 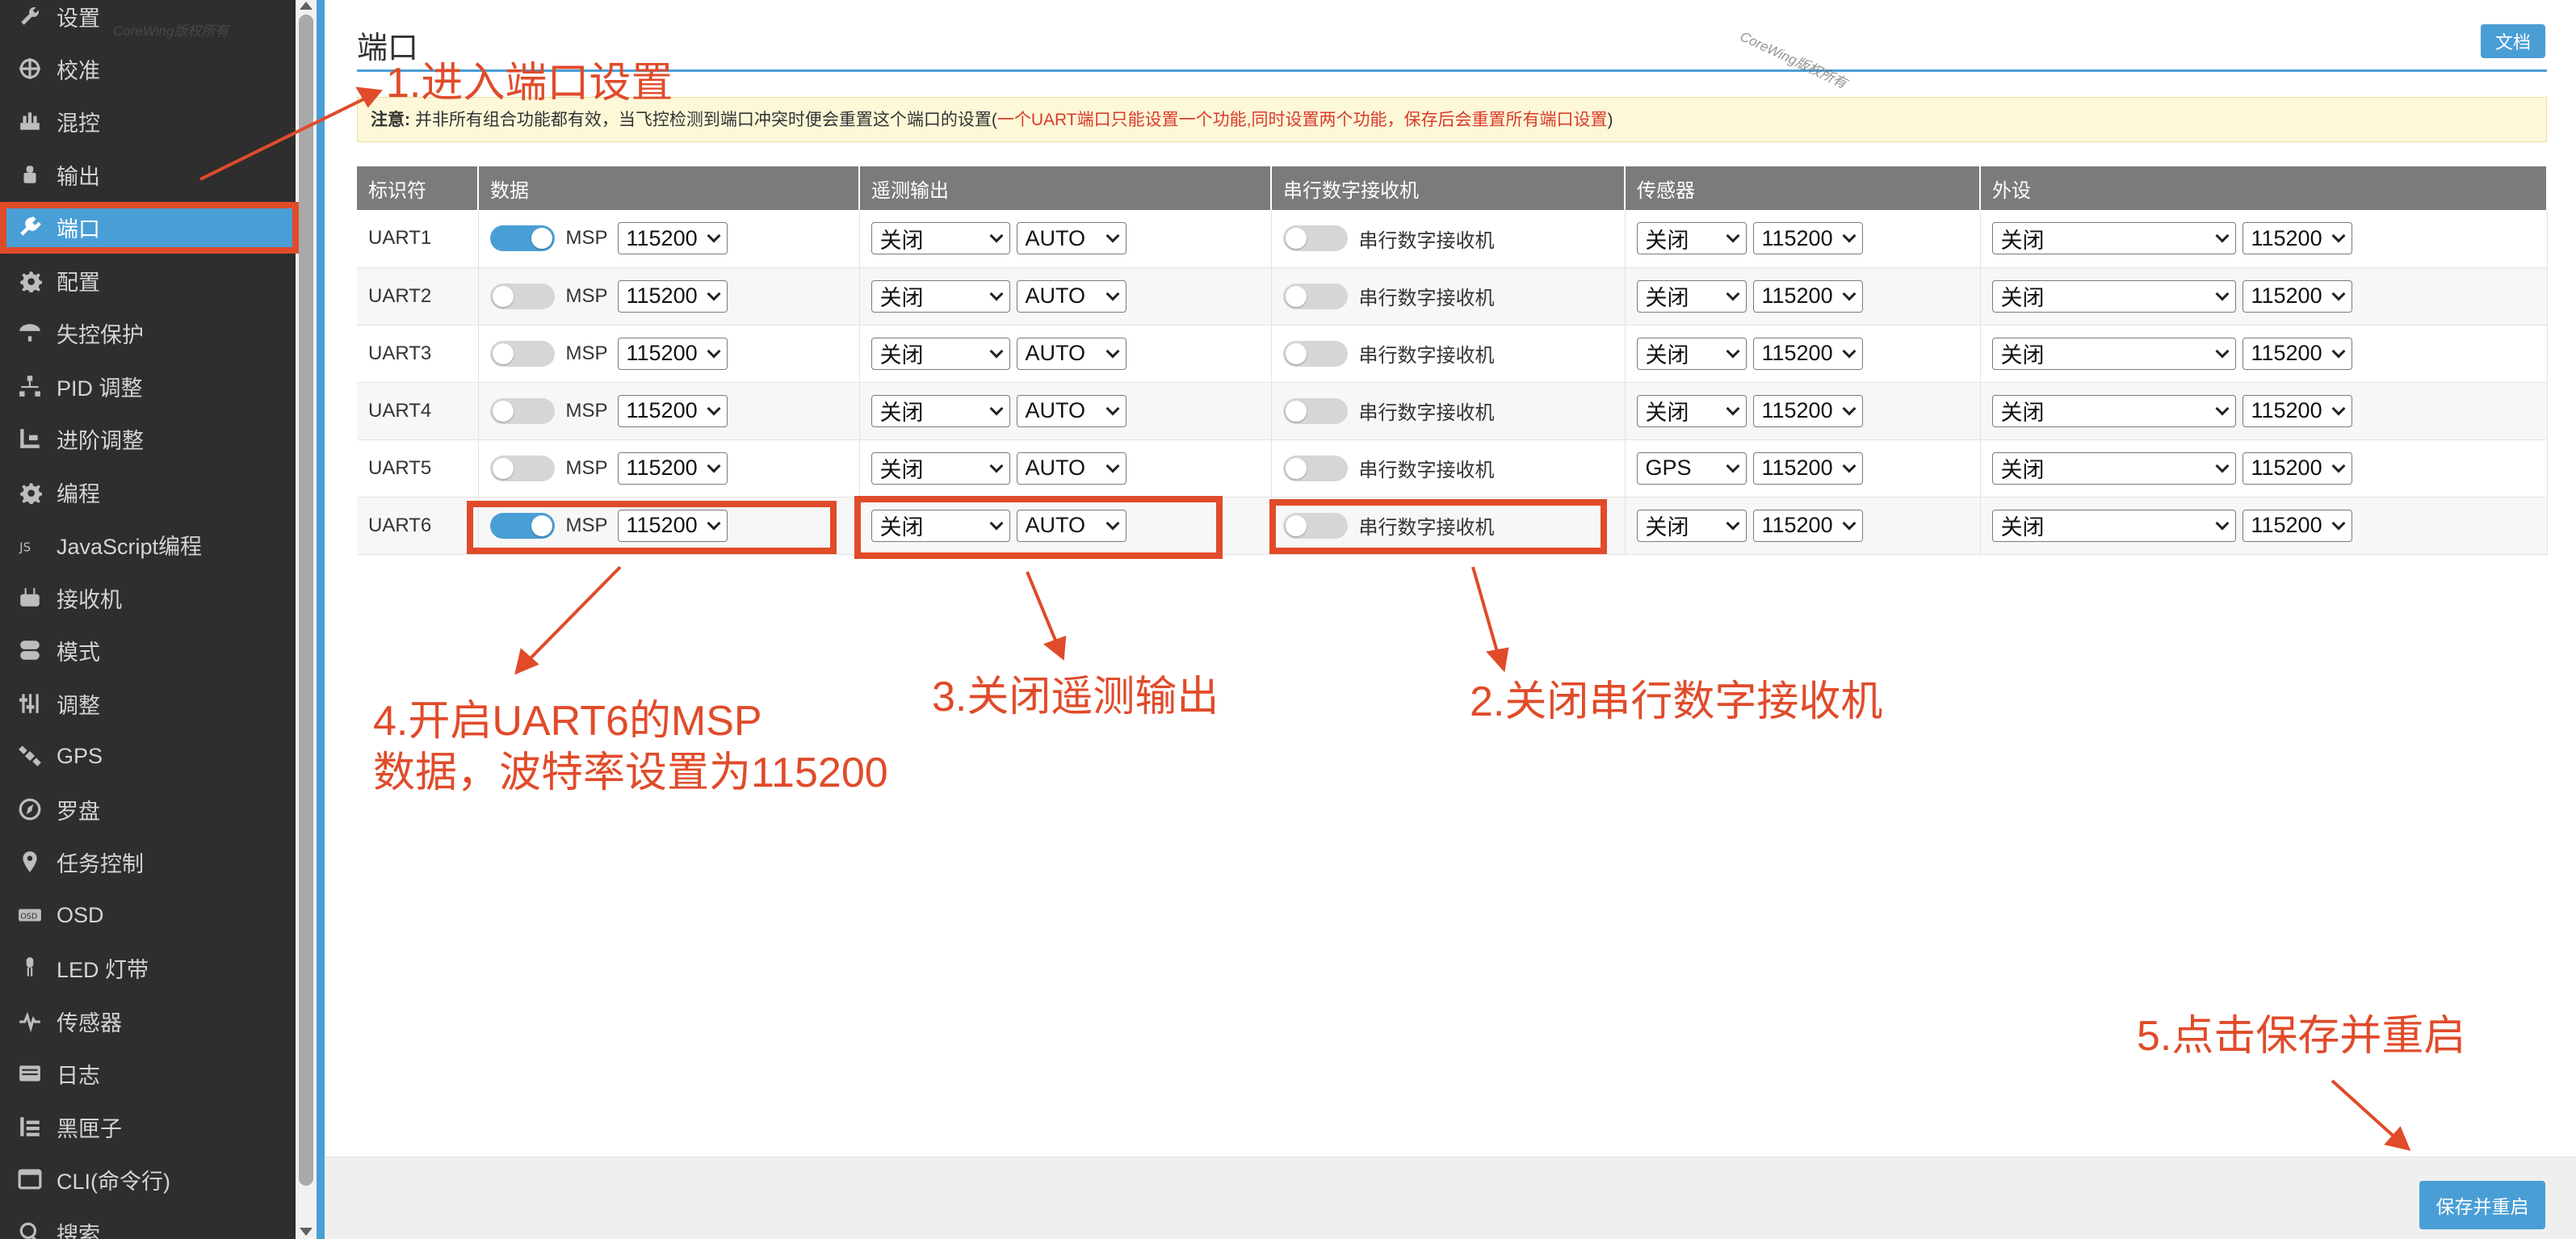 I want to click on sidebar-scrollbar, so click(x=306, y=619).